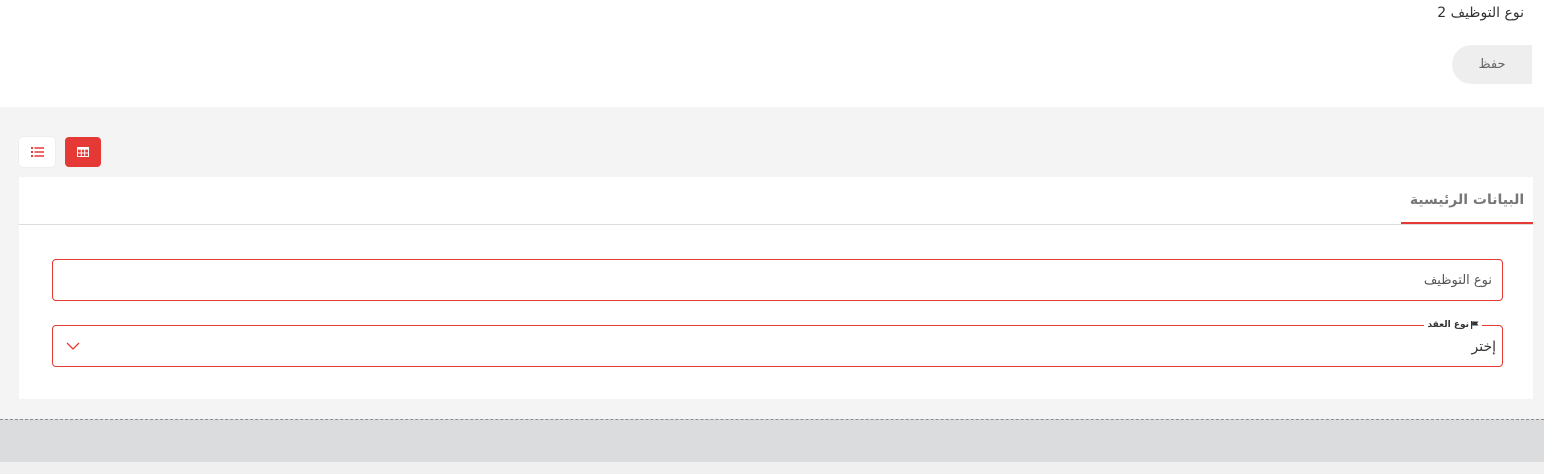 The image size is (1544, 474). I want to click on tab-bar: البيانات الرئيسية, so click(776, 201).